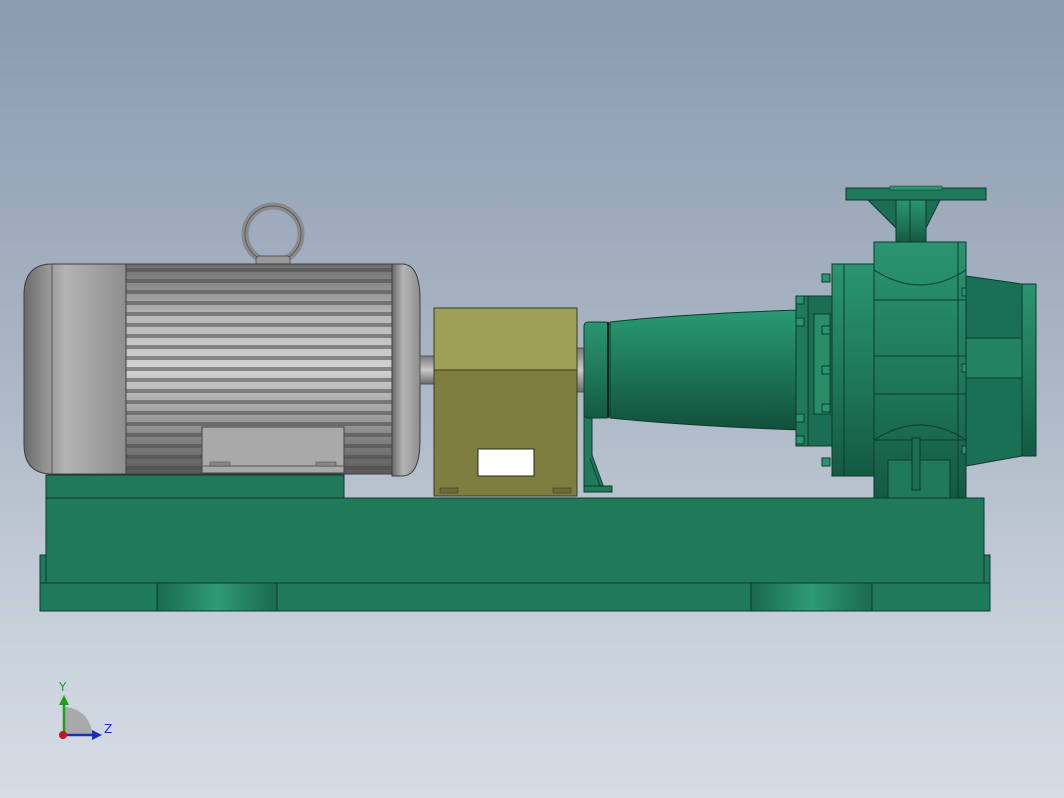 This screenshot has height=798, width=1064. Describe the element at coordinates (108, 729) in the screenshot. I see `z-axis-label: Z` at that location.